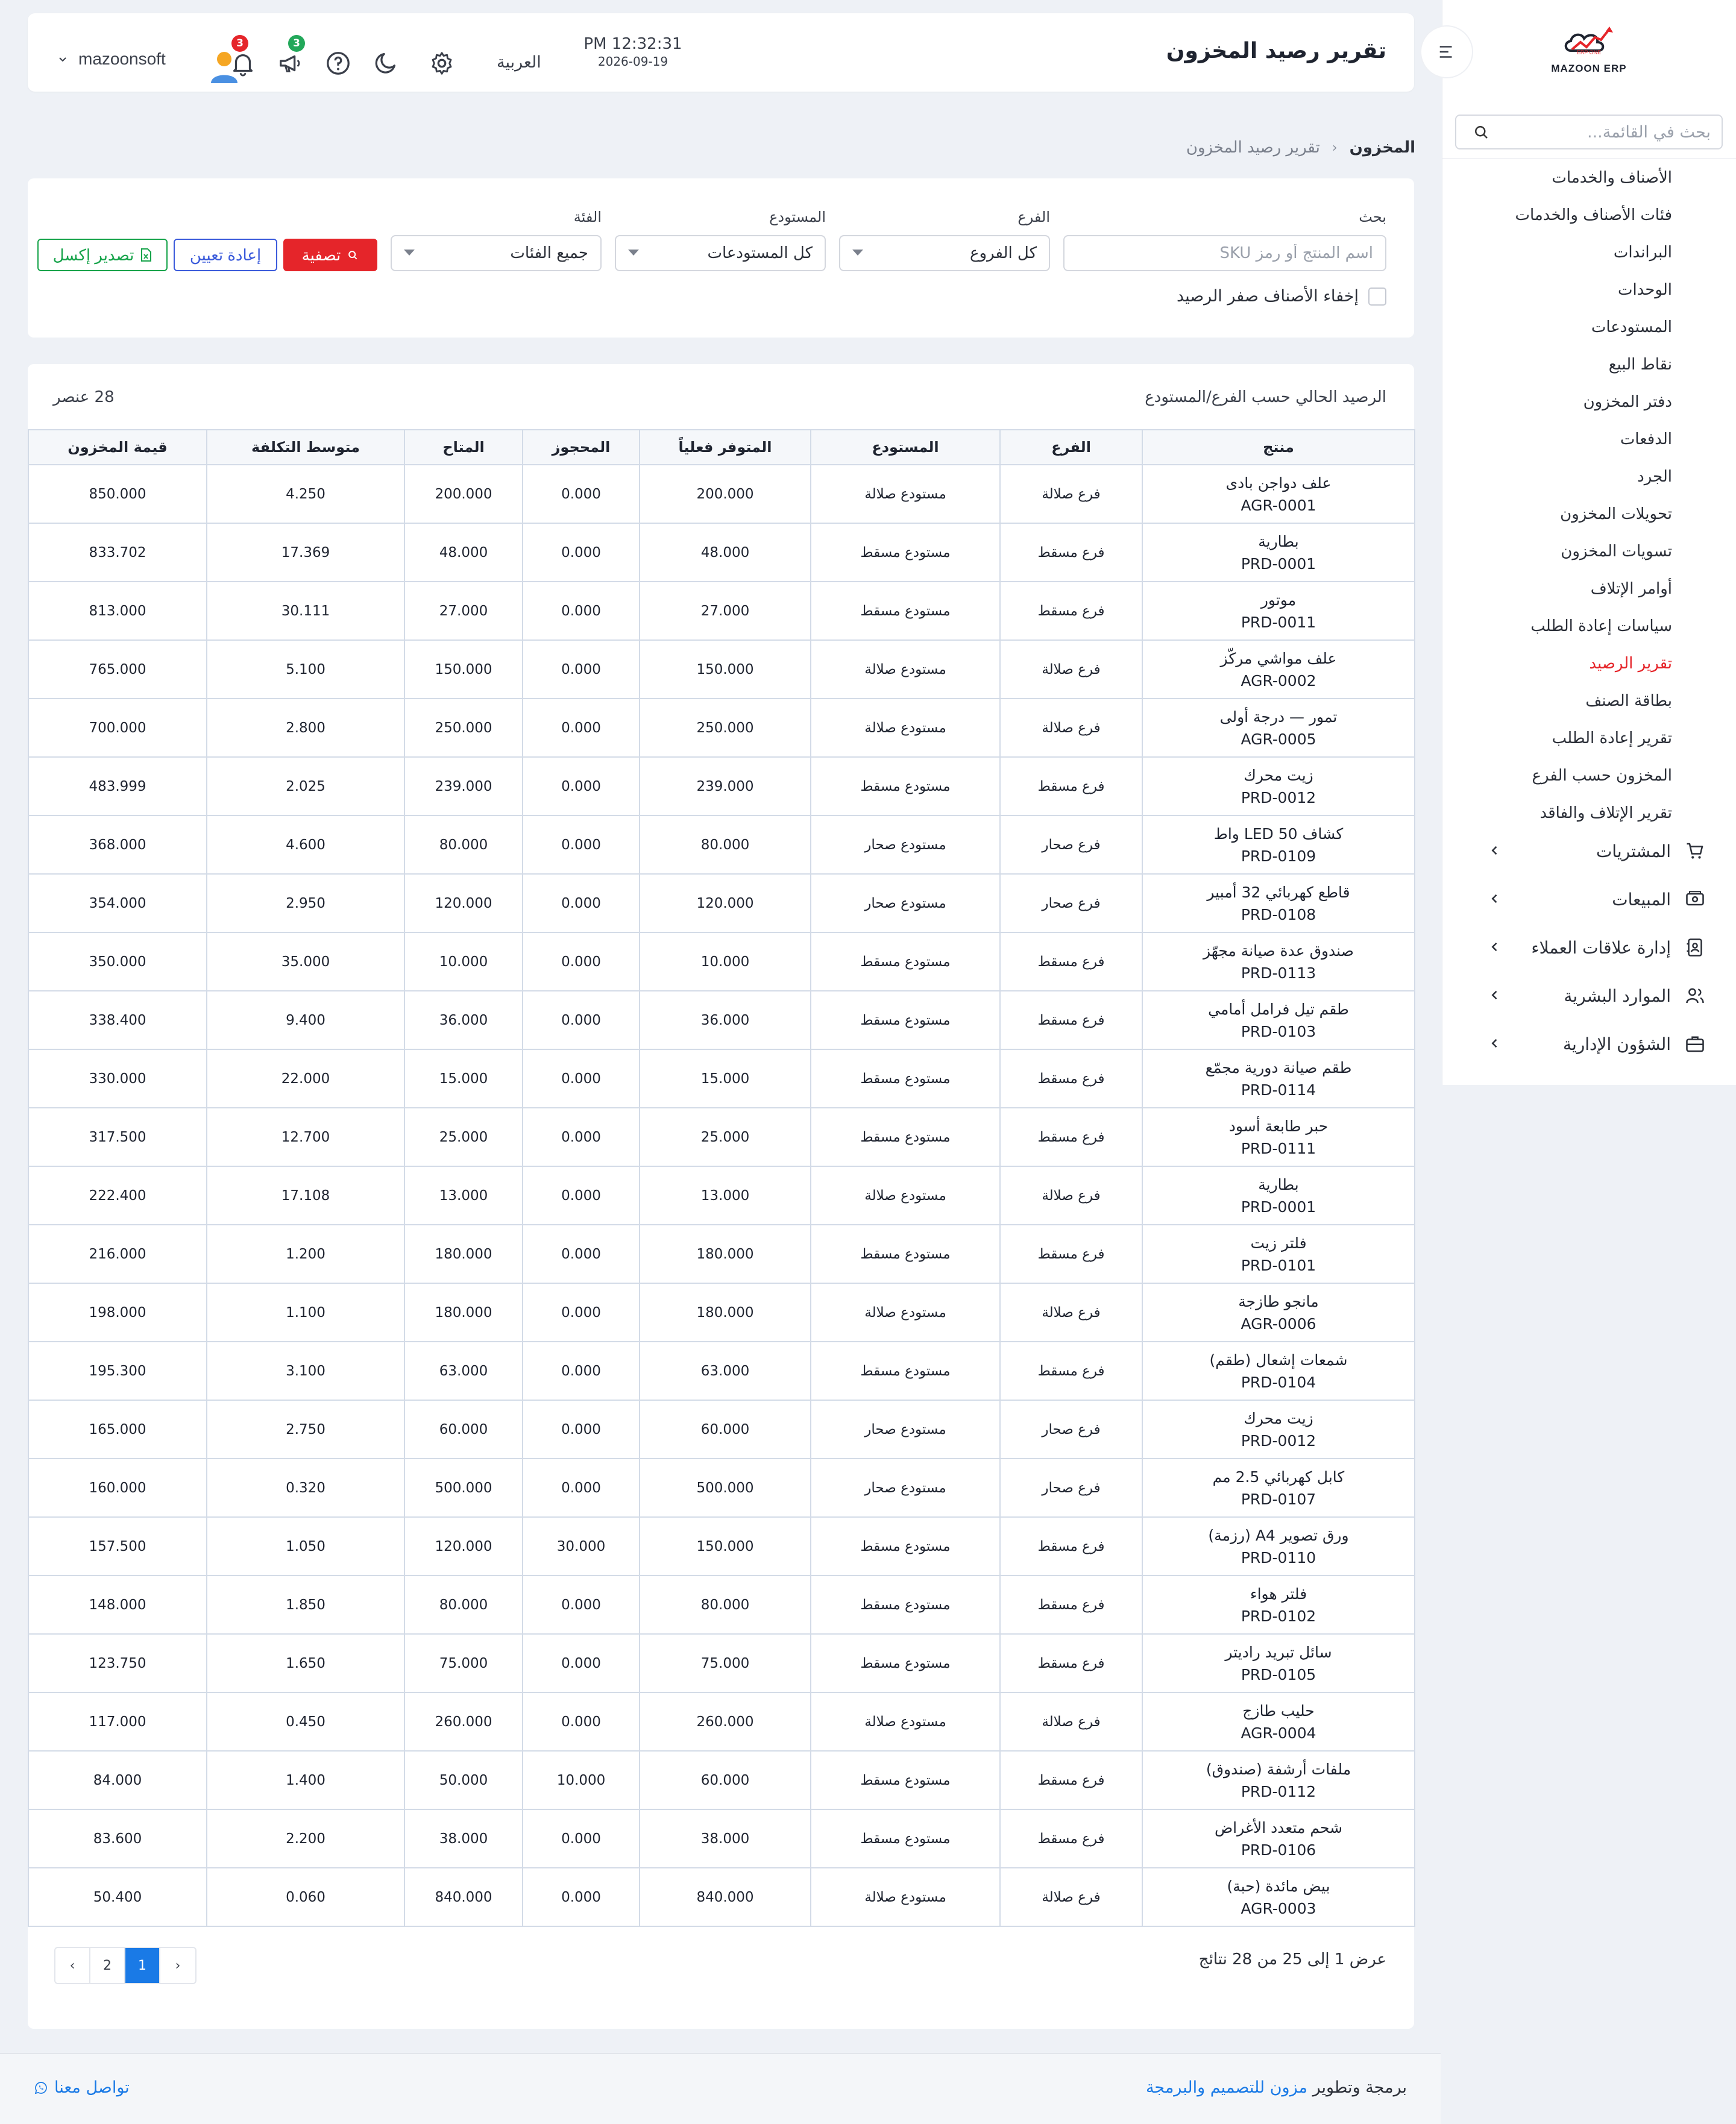 This screenshot has height=2124, width=1736. Describe the element at coordinates (905, 447) in the screenshot. I see `column-header: المستودع` at that location.